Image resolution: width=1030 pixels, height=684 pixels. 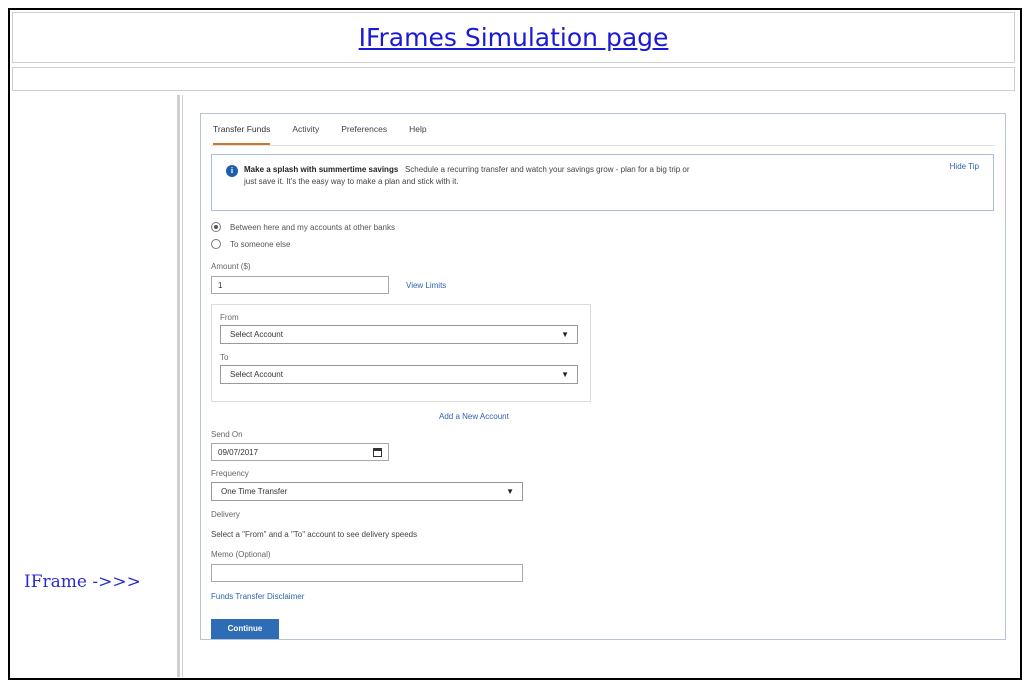 I want to click on send-on-label: Send On, so click(x=227, y=434).